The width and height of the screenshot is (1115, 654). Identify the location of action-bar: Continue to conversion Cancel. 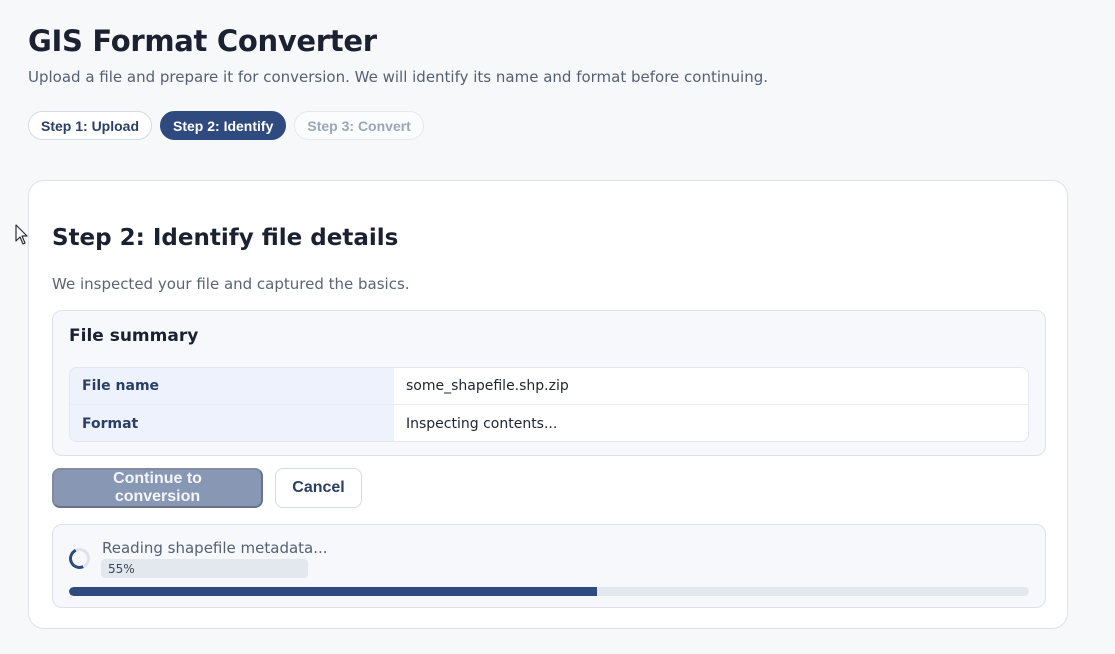
(207, 488).